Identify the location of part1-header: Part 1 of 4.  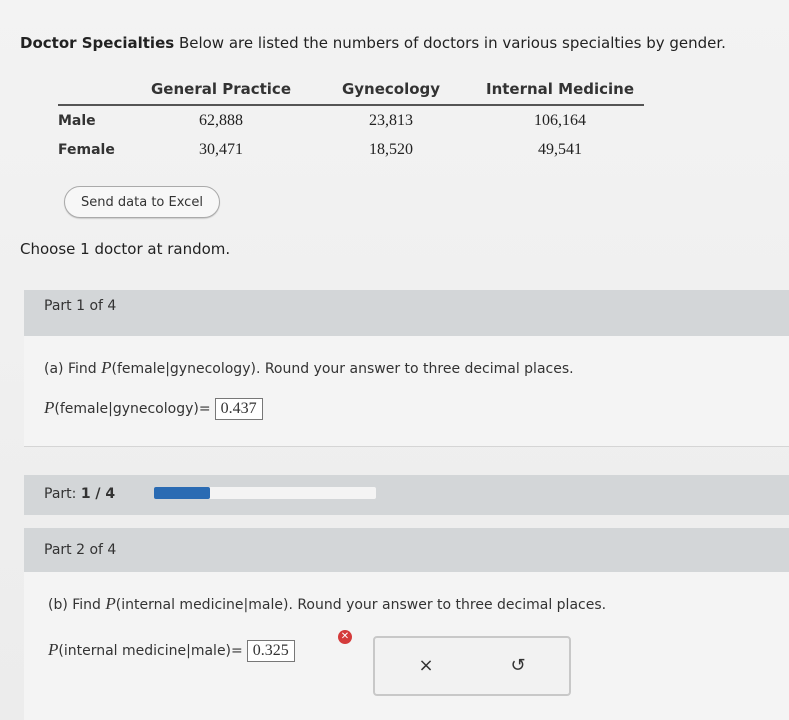
(80, 306).